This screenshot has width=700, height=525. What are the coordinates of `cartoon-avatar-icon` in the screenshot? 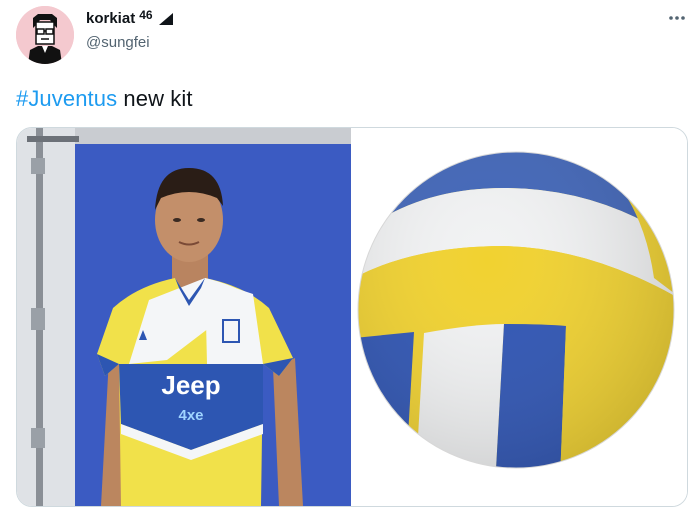 It's located at (45, 35).